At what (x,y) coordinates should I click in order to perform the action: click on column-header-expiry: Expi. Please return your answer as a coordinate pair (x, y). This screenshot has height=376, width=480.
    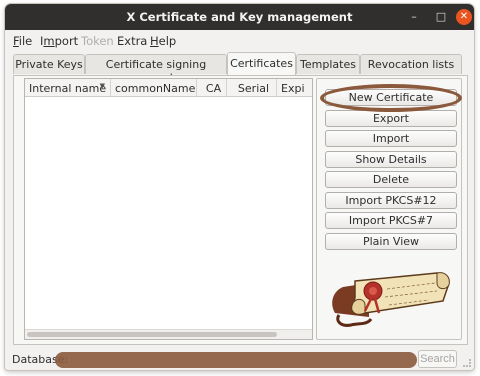
    Looking at the image, I should click on (294, 88).